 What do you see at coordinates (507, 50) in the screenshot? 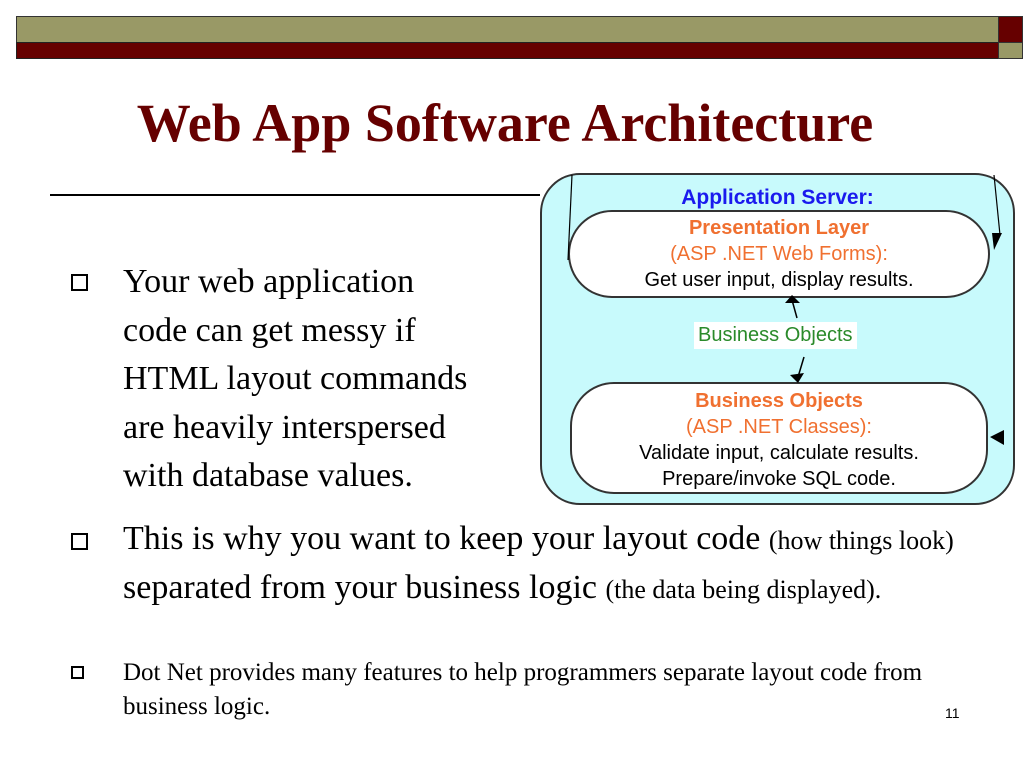
I see `header-bar-red` at bounding box center [507, 50].